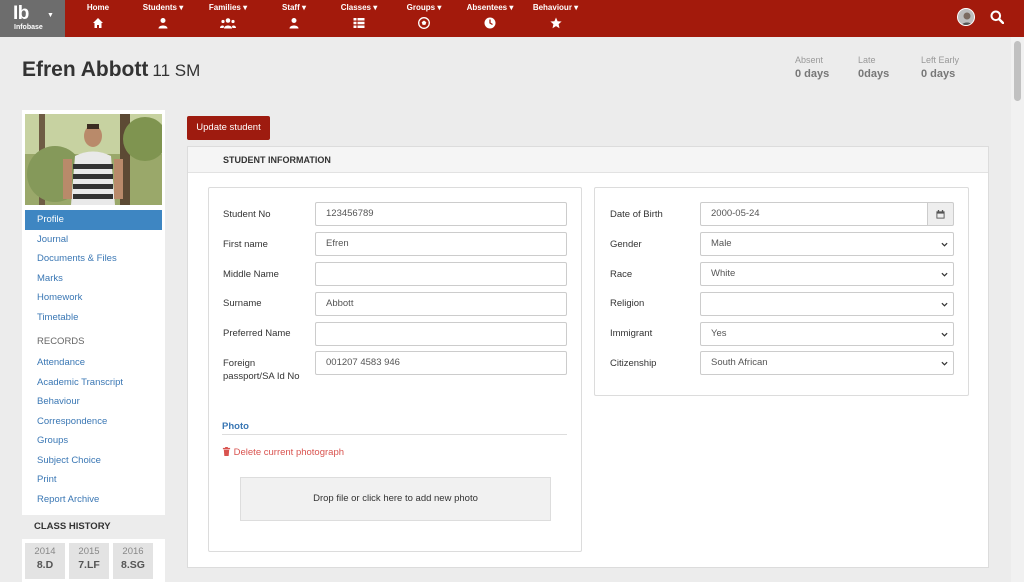  Describe the element at coordinates (827, 304) in the screenshot. I see `religion-select` at that location.